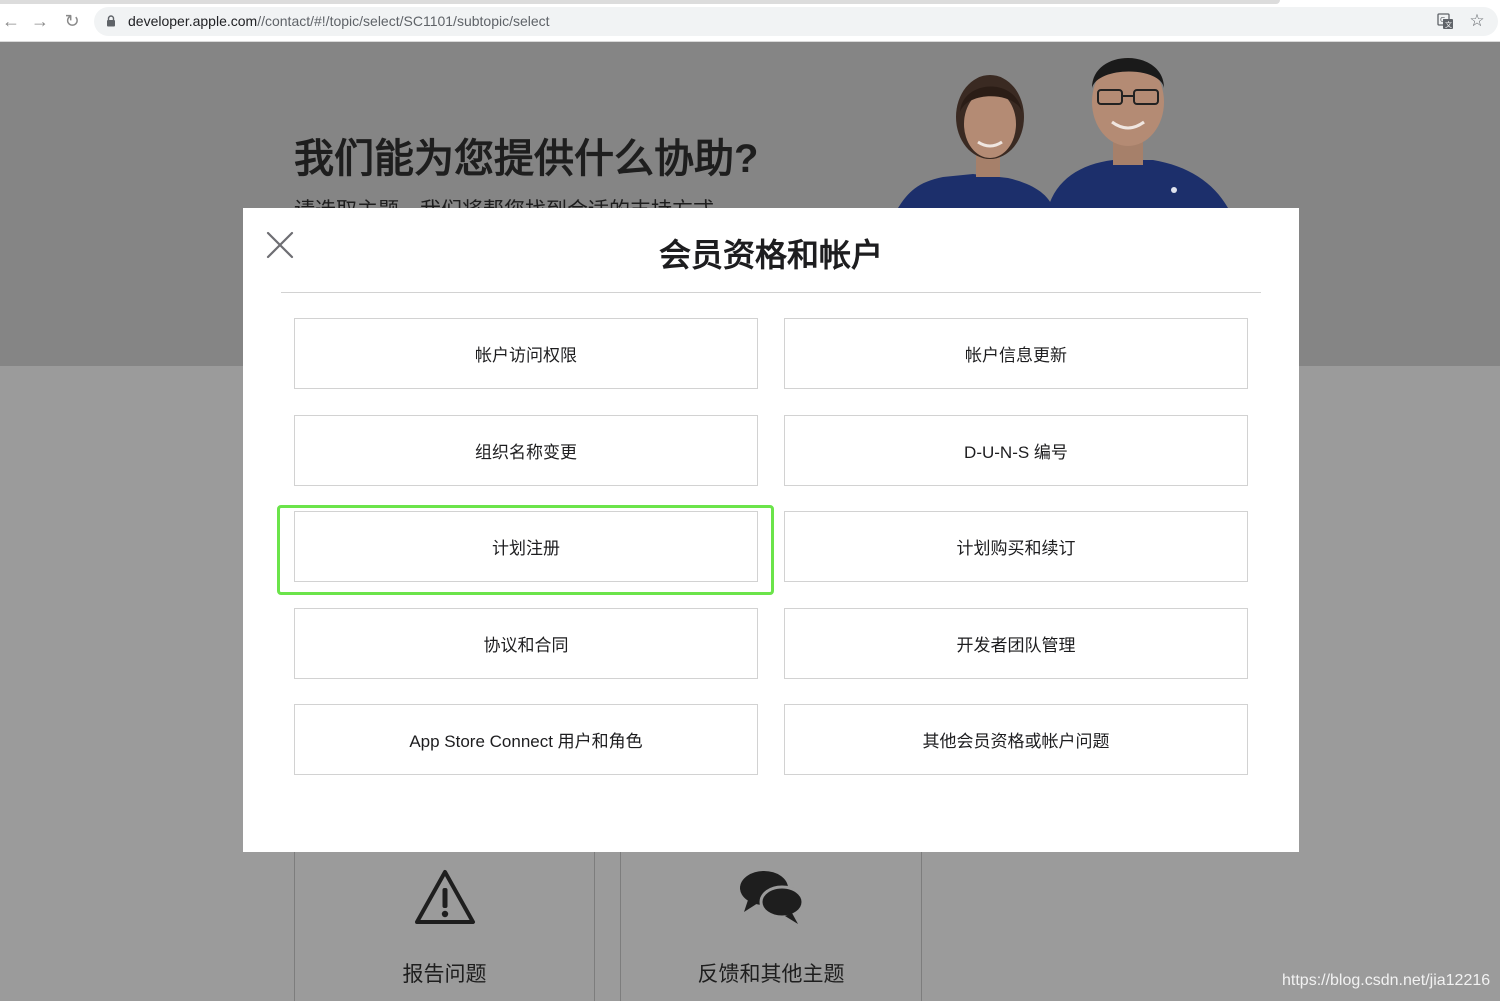 This screenshot has width=1500, height=1001. I want to click on chat-bubbles-icon, so click(772, 897).